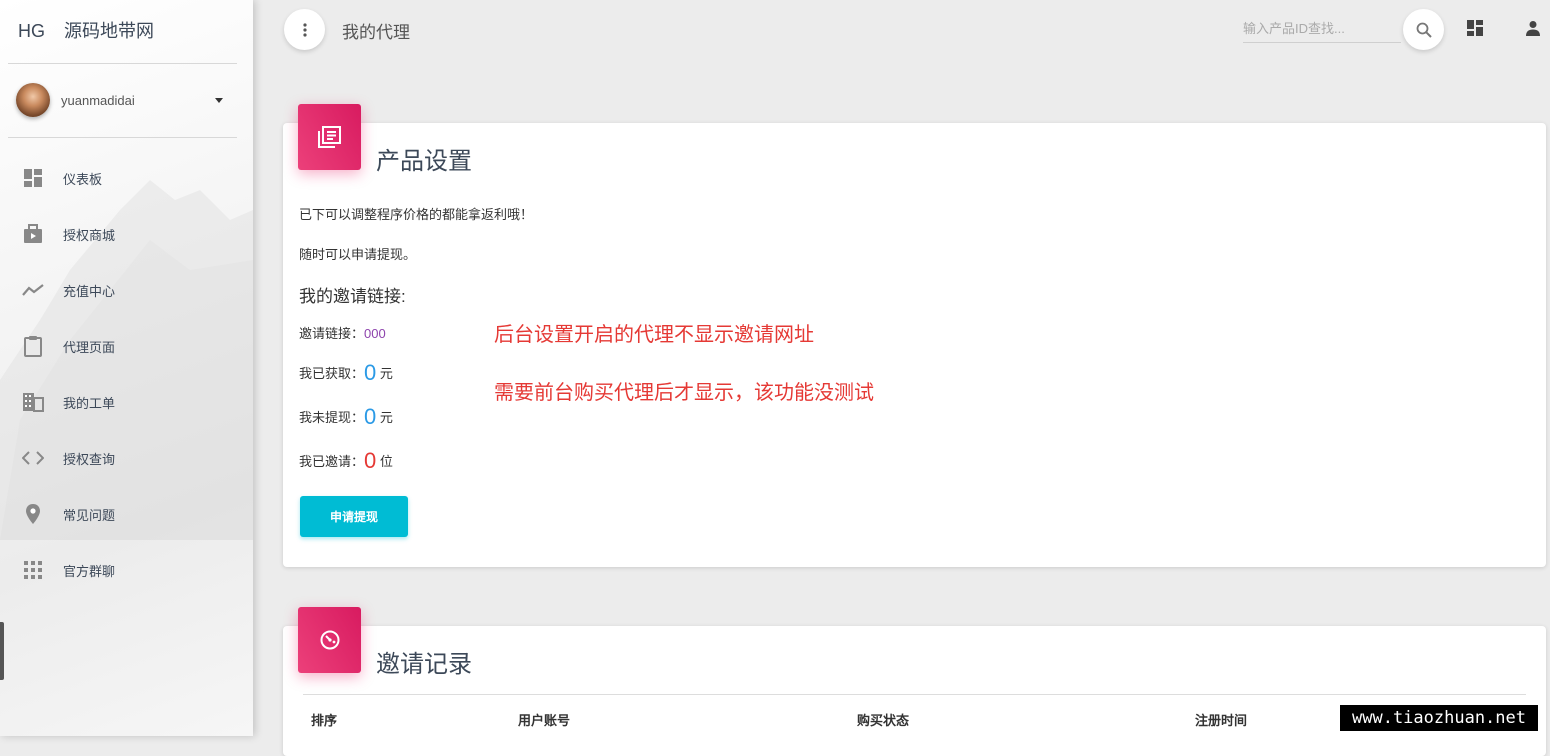 Image resolution: width=1550 pixels, height=756 pixels. Describe the element at coordinates (883, 719) in the screenshot. I see `column-header: 购买状态` at that location.